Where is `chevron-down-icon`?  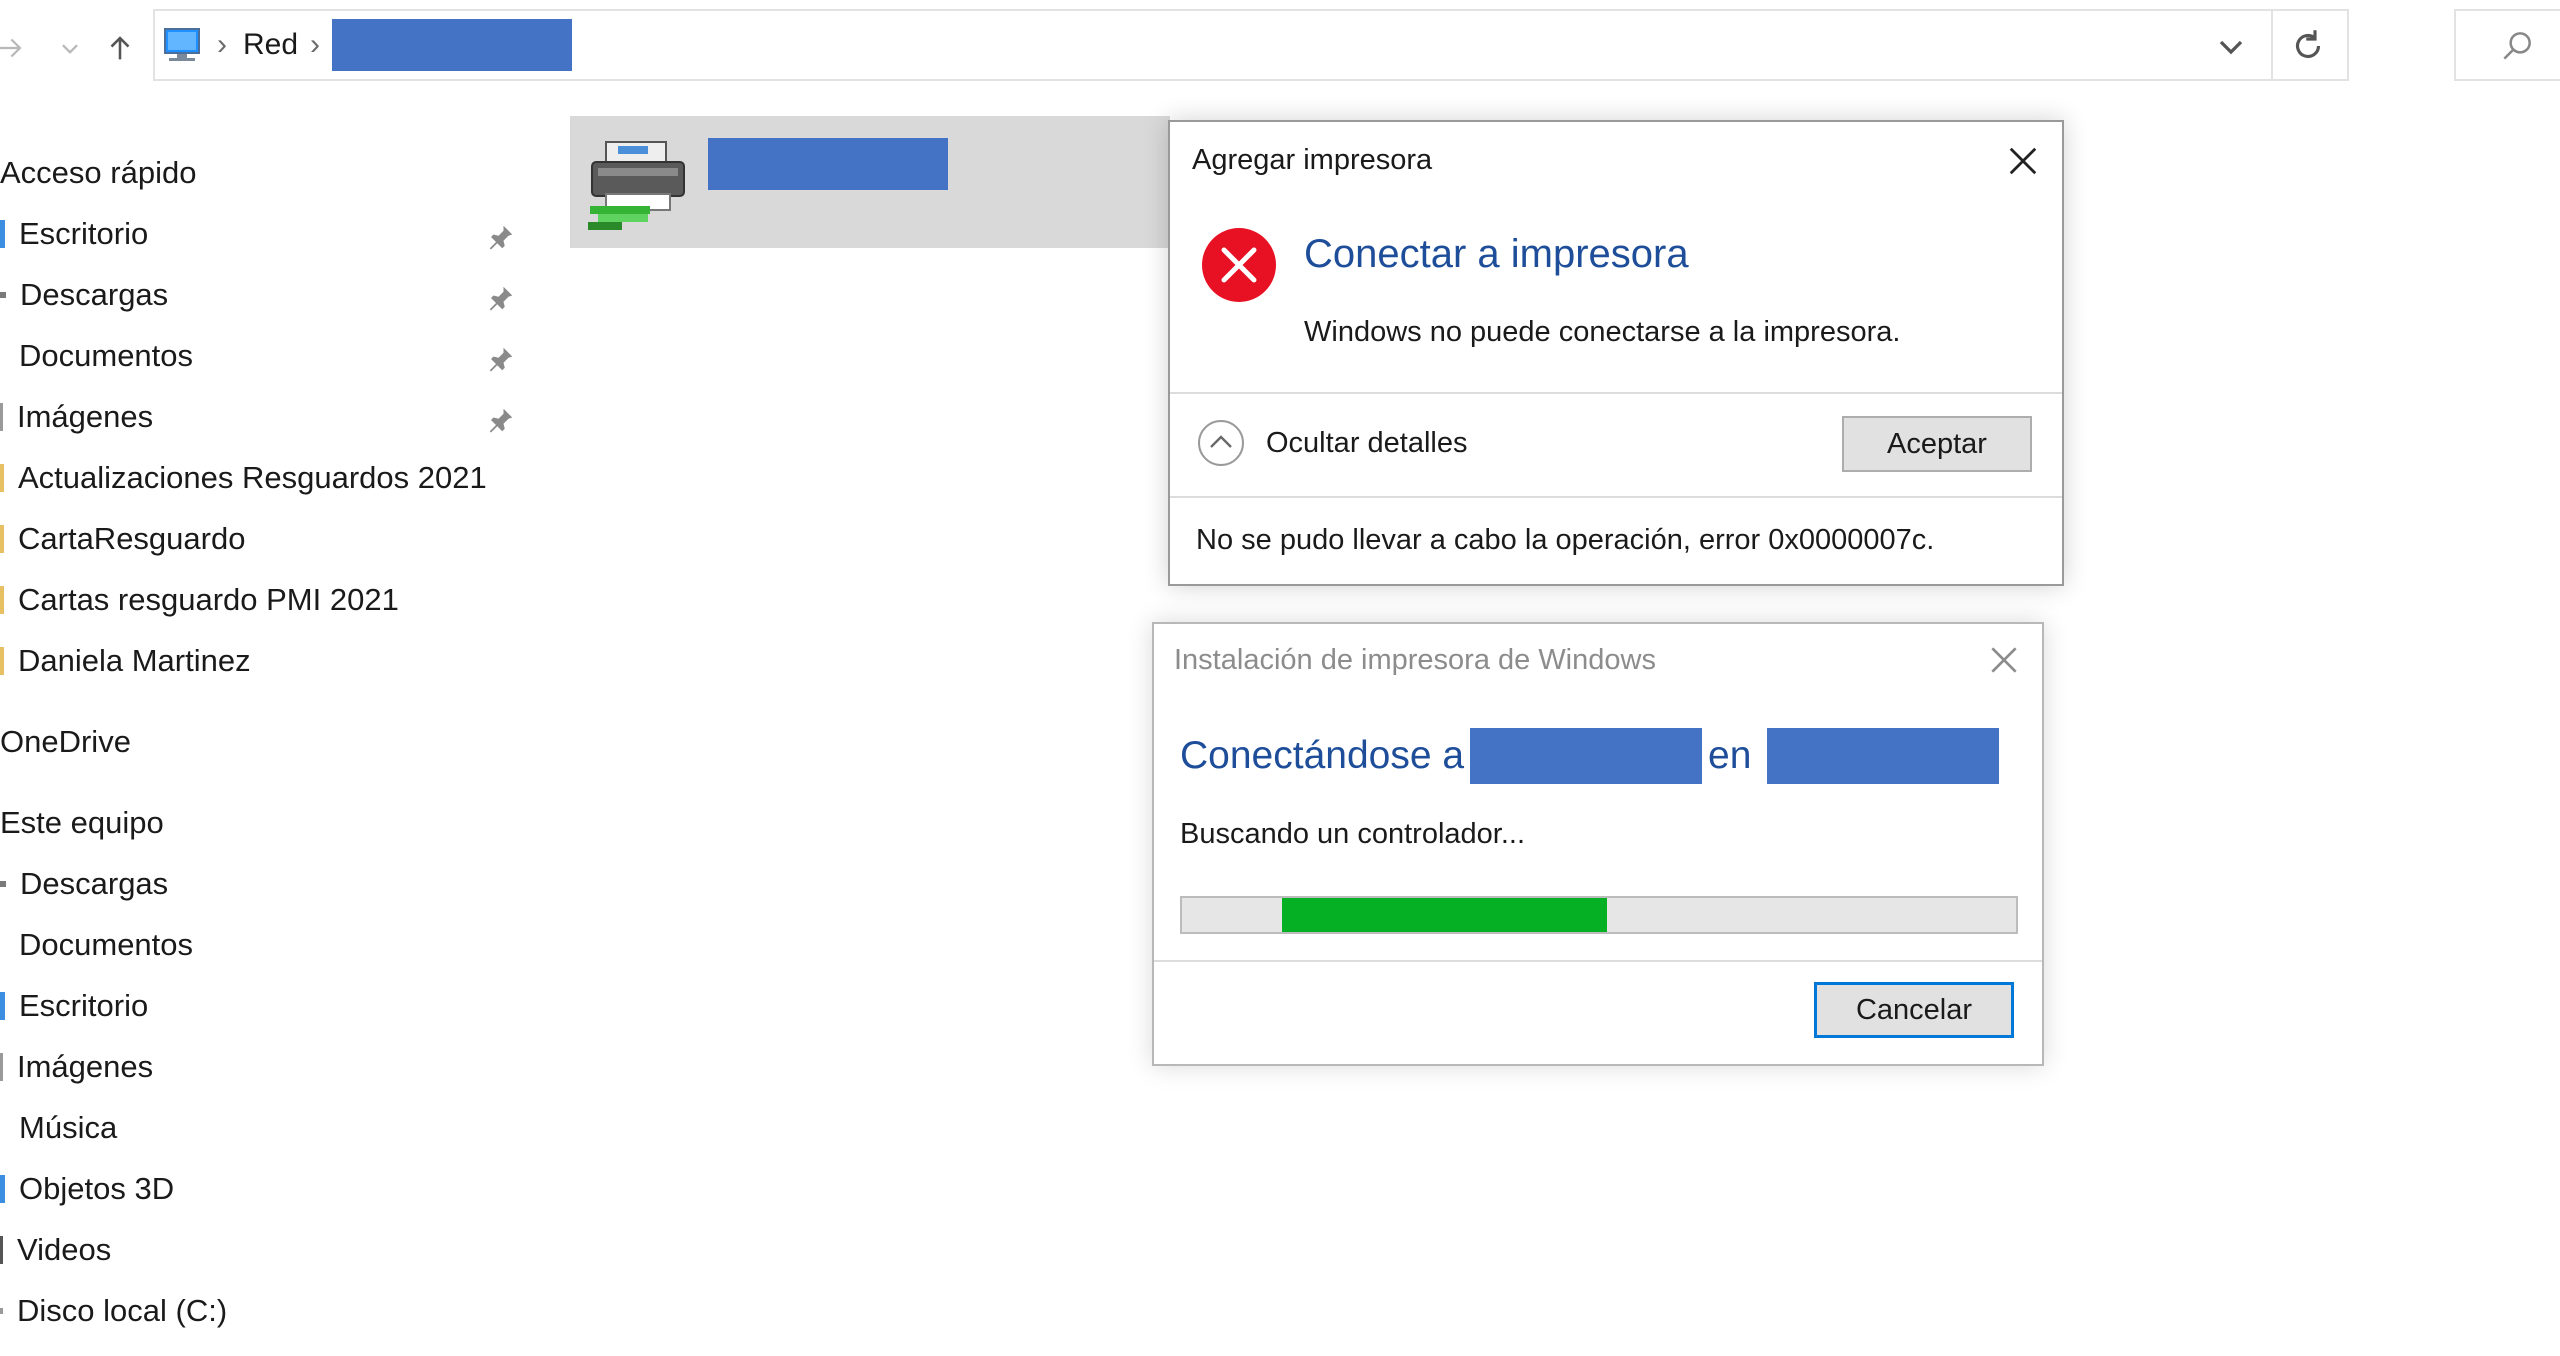
chevron-down-icon is located at coordinates (2231, 47).